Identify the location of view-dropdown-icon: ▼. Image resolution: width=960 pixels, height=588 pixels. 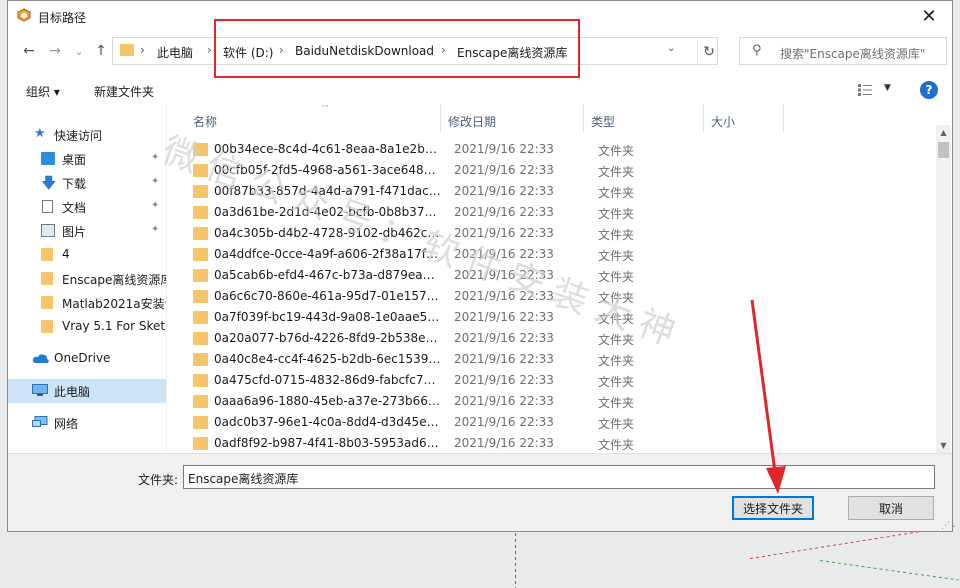
(887, 88).